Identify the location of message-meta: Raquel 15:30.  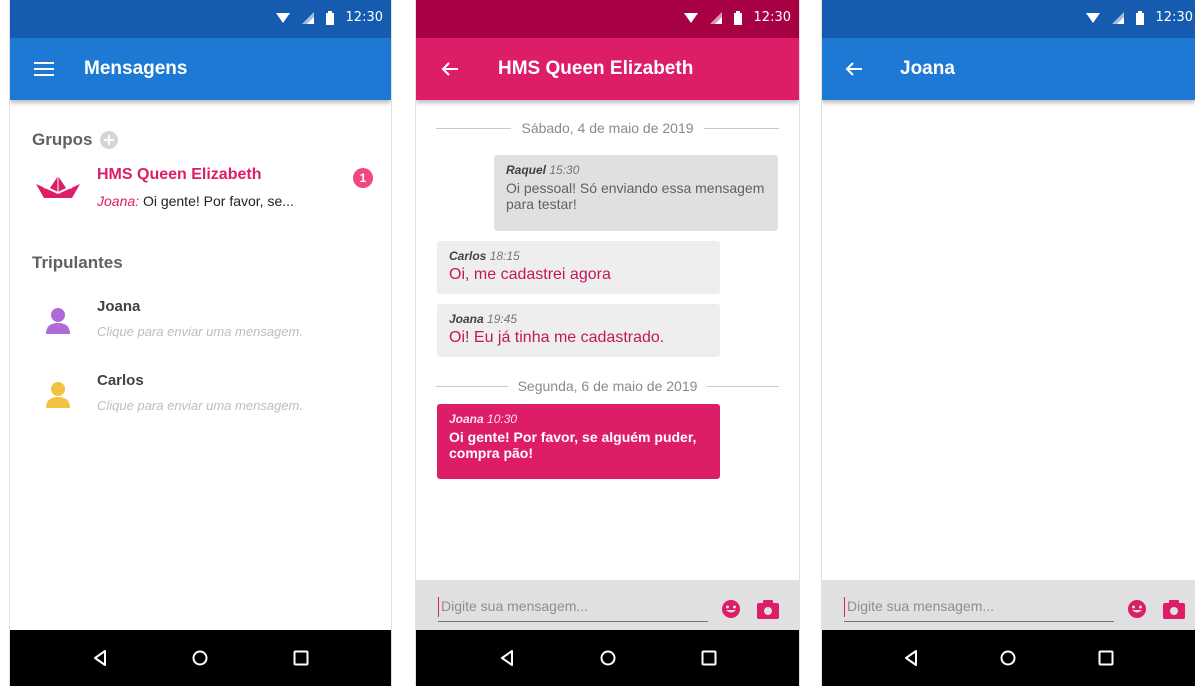
(636, 170).